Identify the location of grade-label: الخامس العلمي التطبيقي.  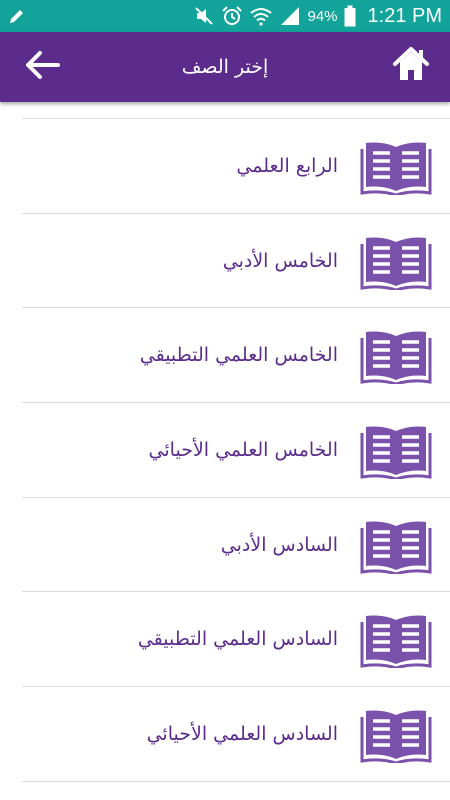
(238, 355).